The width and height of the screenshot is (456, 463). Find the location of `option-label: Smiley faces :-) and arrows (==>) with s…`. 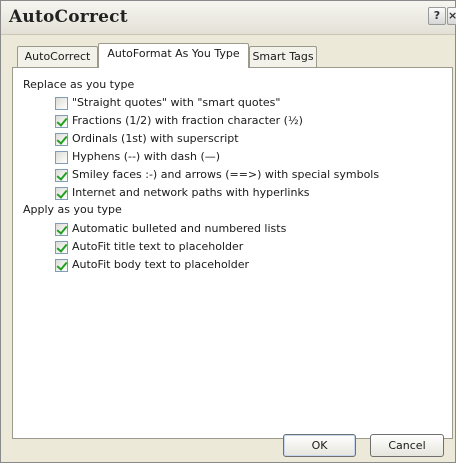

option-label: Smiley faces :-) and arrows (==>) with s… is located at coordinates (226, 174).